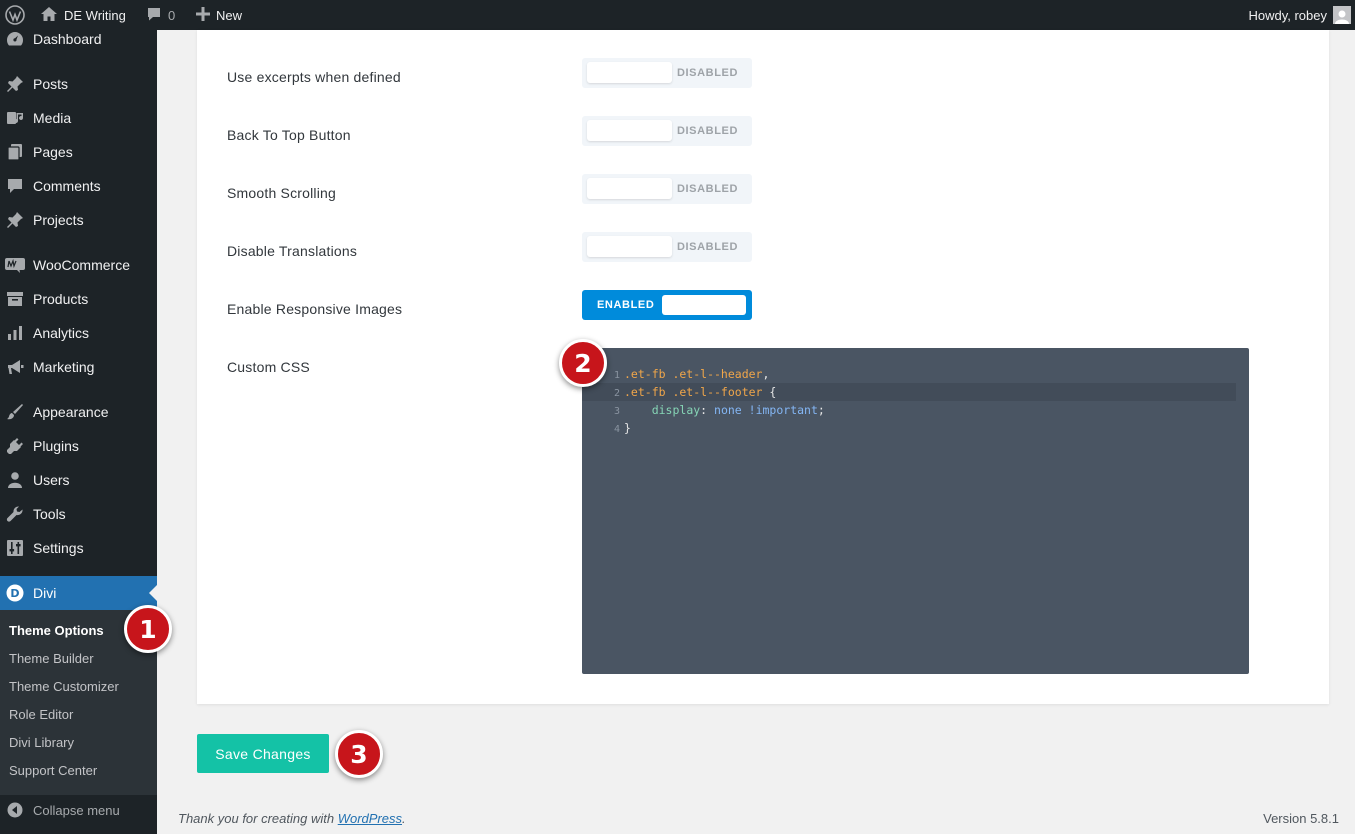 The width and height of the screenshot is (1355, 834). What do you see at coordinates (41, 743) in the screenshot?
I see `submenu-divi-library: Divi Library` at bounding box center [41, 743].